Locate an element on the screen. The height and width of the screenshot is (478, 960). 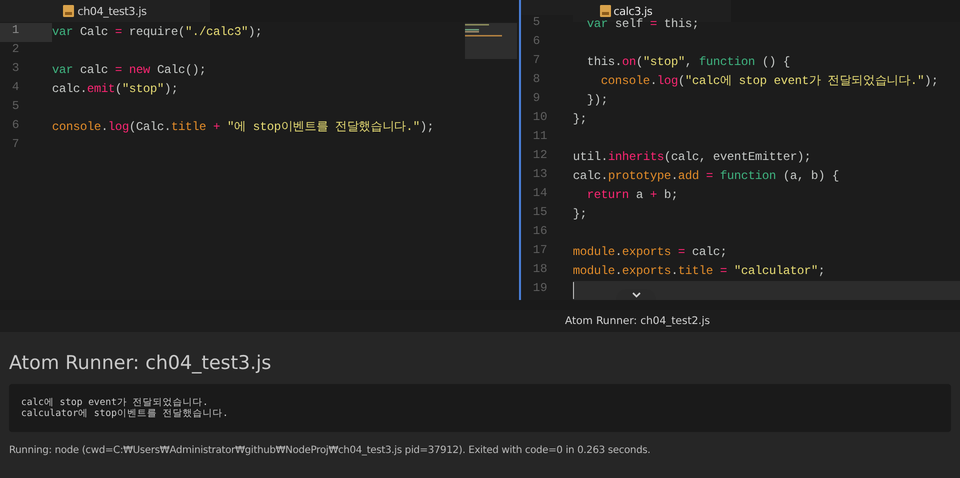
file-tab: ch04_test3.js is located at coordinates (105, 11).